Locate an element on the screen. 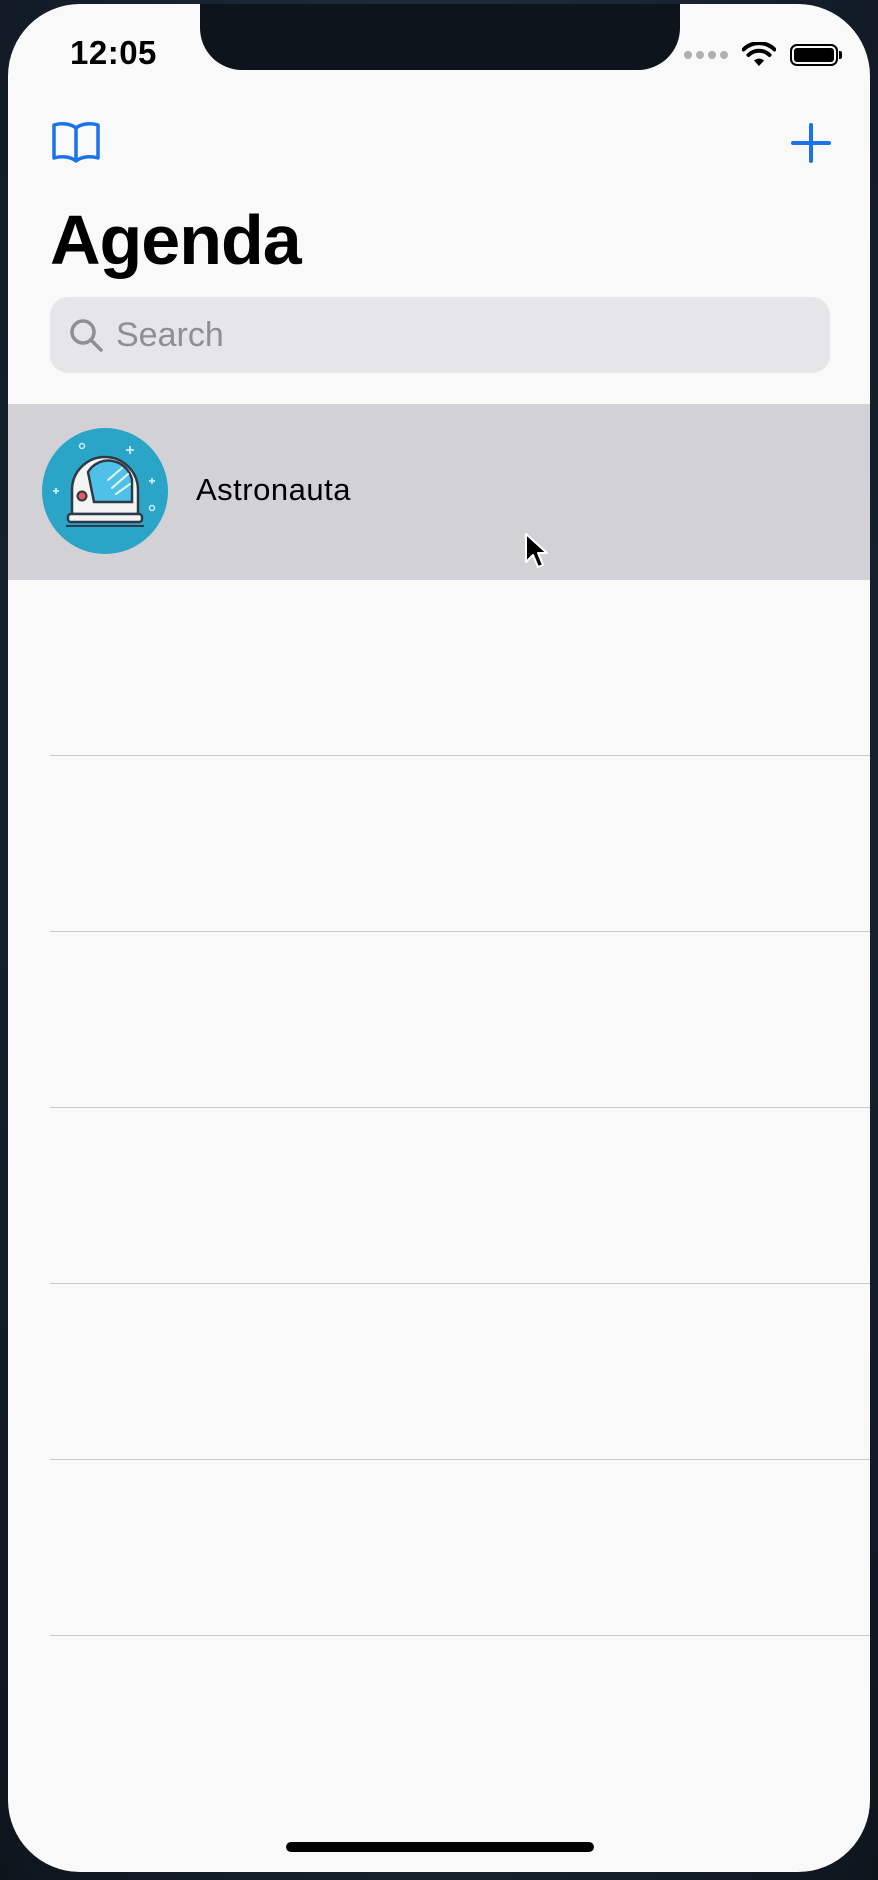  contact-name: Astronauta is located at coordinates (273, 489).